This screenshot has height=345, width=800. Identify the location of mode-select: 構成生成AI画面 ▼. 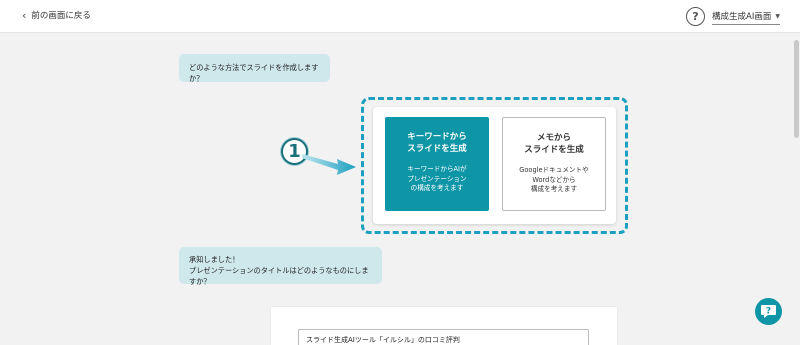
(746, 17).